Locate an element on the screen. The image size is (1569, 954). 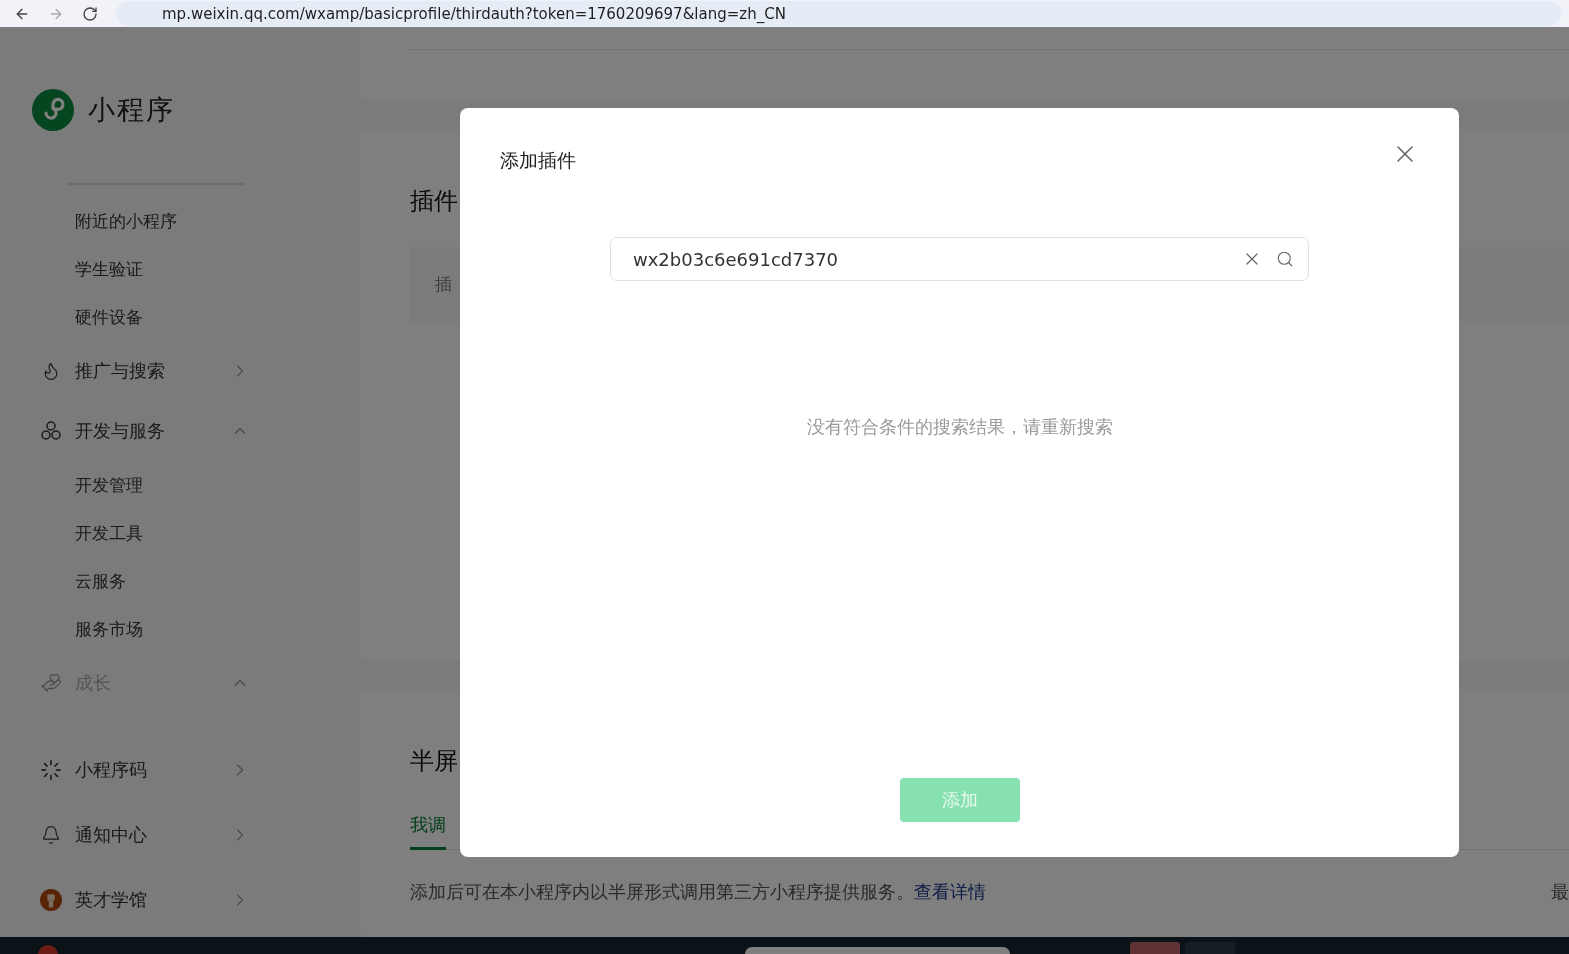
sidebar-item: 开发工具 is located at coordinates (109, 533).